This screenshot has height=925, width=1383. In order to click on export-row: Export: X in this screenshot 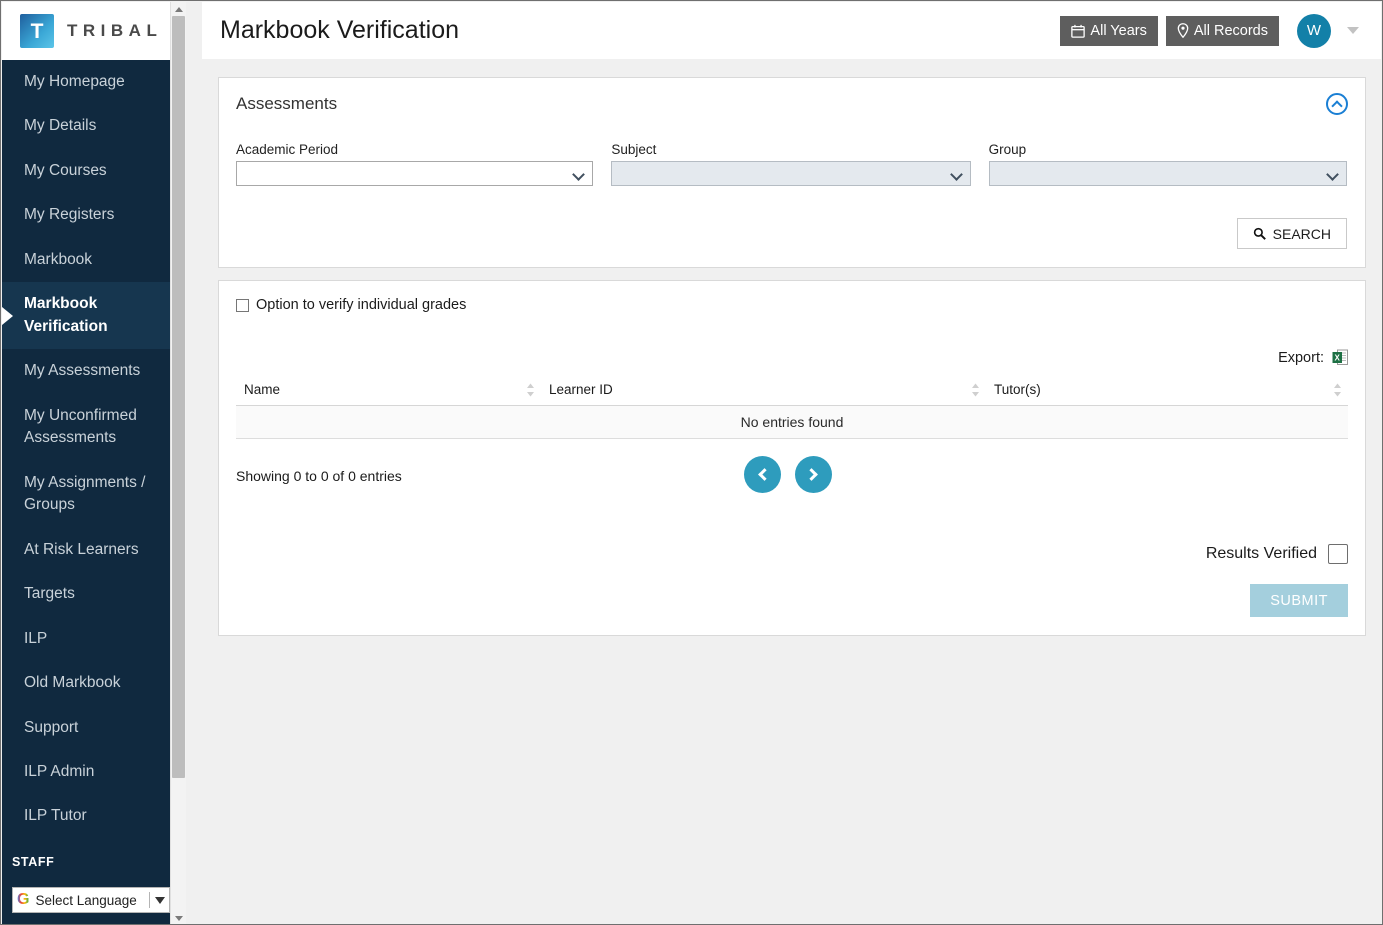, I will do `click(792, 357)`.